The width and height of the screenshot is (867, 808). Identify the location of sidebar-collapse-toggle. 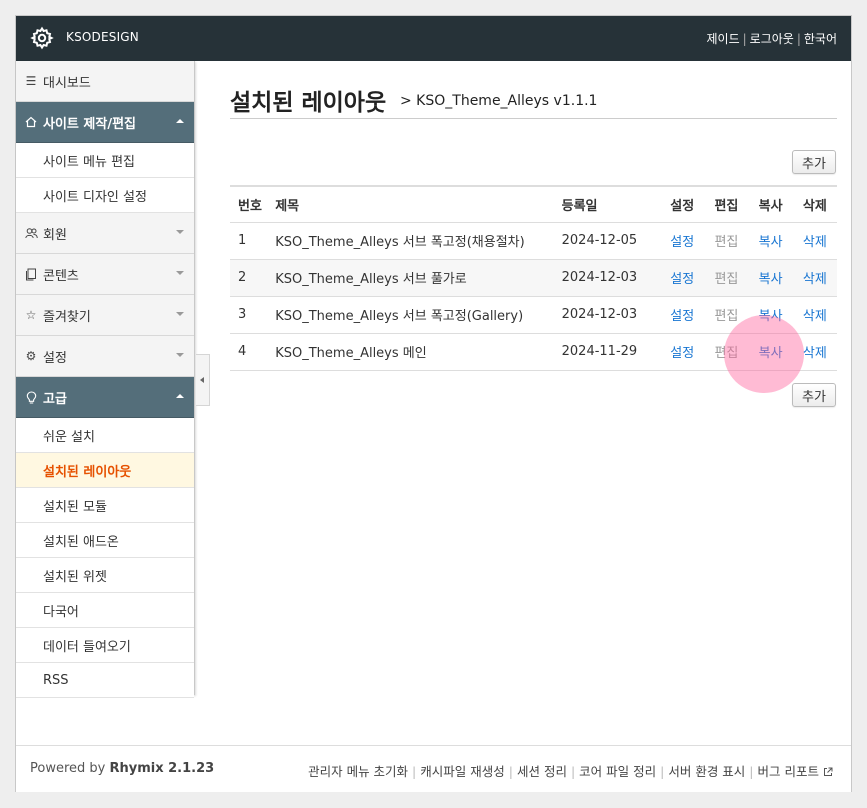
(203, 380).